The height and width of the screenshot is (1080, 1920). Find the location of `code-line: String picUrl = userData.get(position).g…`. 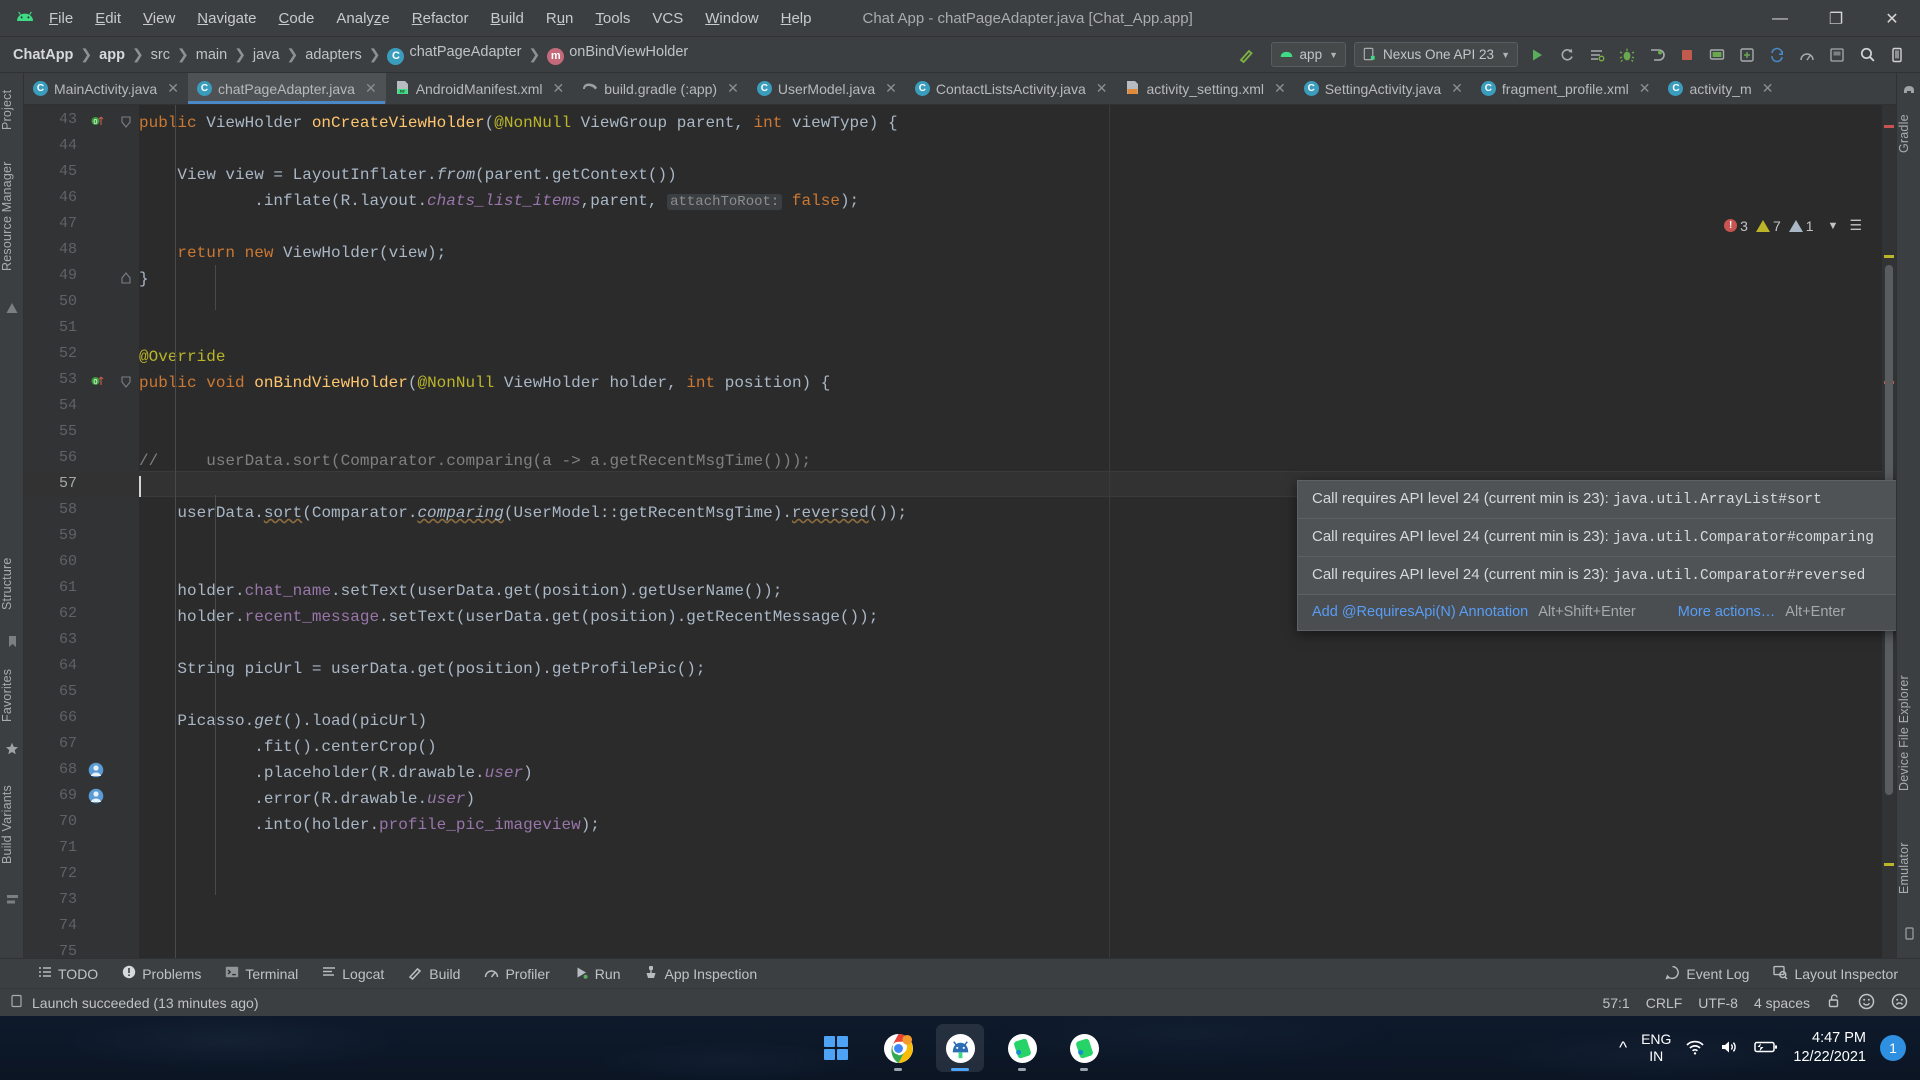

code-line: String picUrl = userData.get(position).g… is located at coordinates (422, 669).